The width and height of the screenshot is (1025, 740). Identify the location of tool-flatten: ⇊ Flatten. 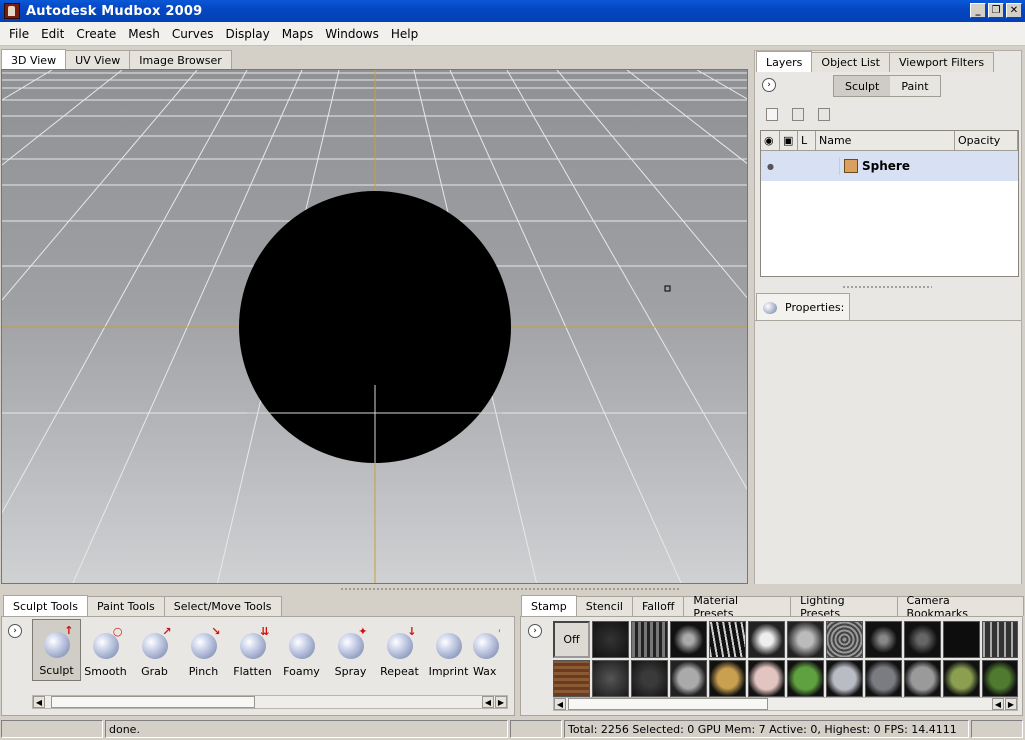
(252, 650).